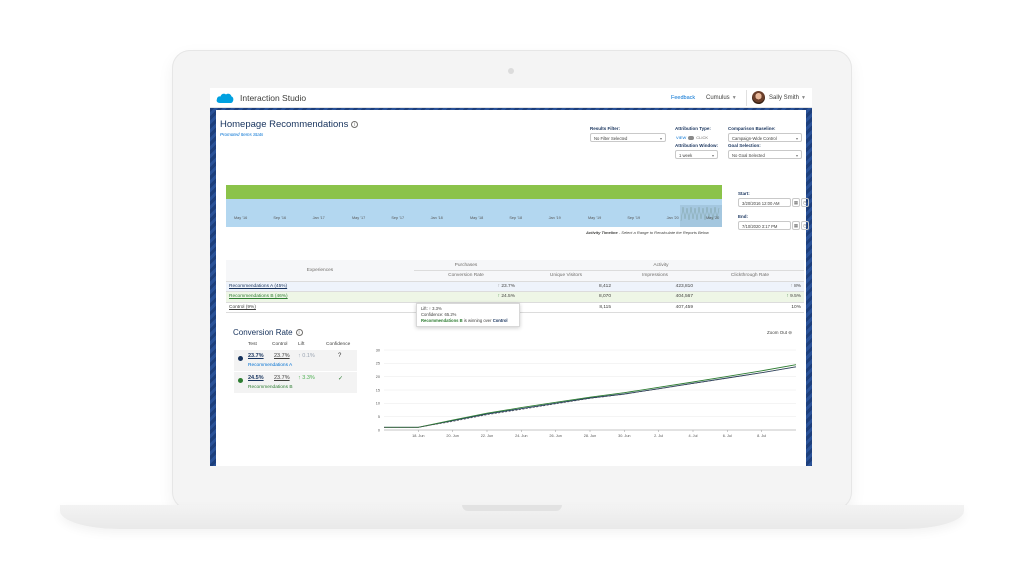 This screenshot has height=576, width=1024. Describe the element at coordinates (803, 97) in the screenshot. I see `chevron-down-icon: ▼` at that location.